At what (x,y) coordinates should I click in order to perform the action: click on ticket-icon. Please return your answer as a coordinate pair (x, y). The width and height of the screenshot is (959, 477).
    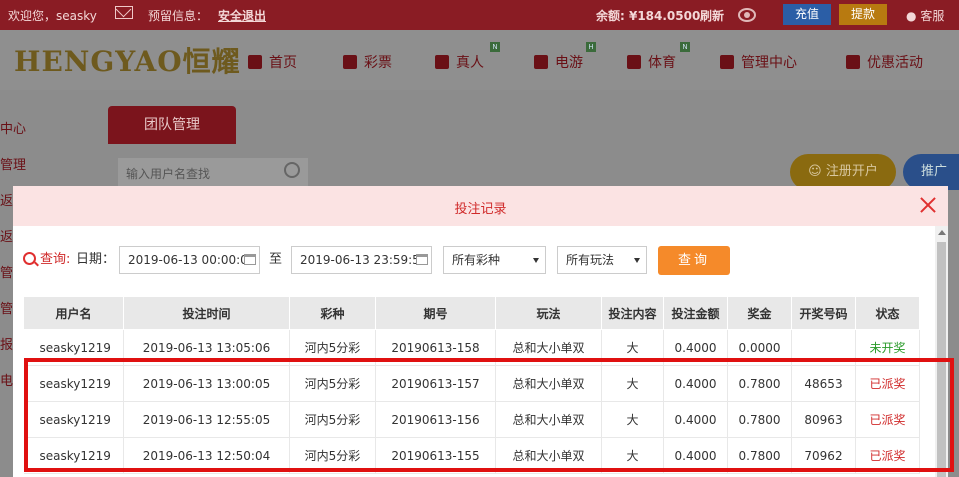
    Looking at the image, I should click on (350, 62).